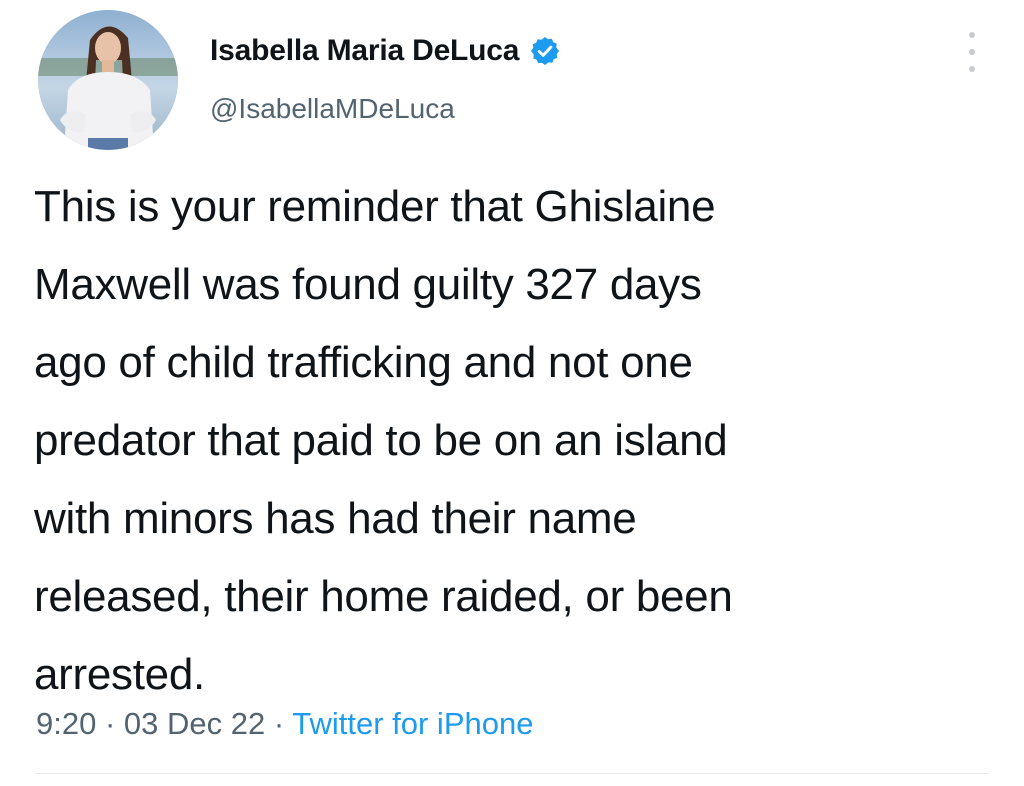  I want to click on tweet-meta: 9:20 · 03 Dec 22 · Twitter for iPhone, so click(284, 724).